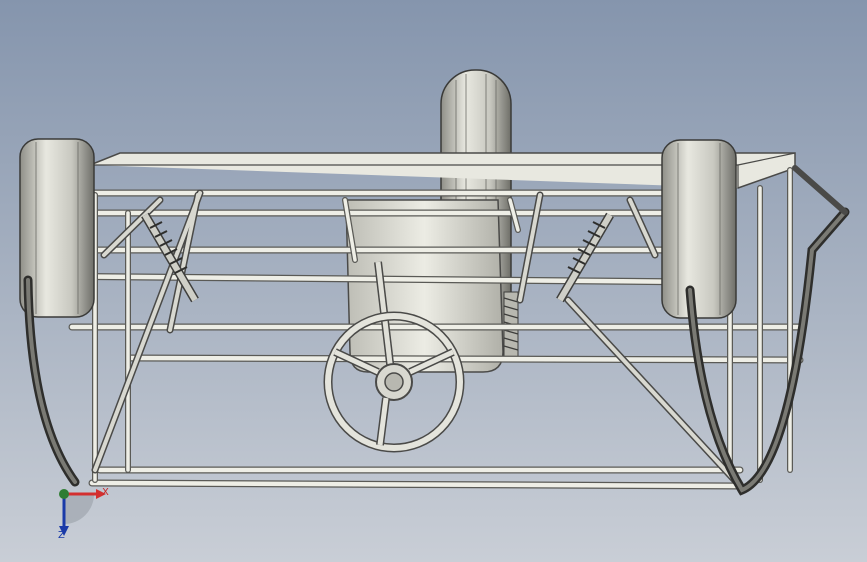 This screenshot has height=562, width=867. Describe the element at coordinates (585, 257) in the screenshot. I see `right-front-shock` at that location.